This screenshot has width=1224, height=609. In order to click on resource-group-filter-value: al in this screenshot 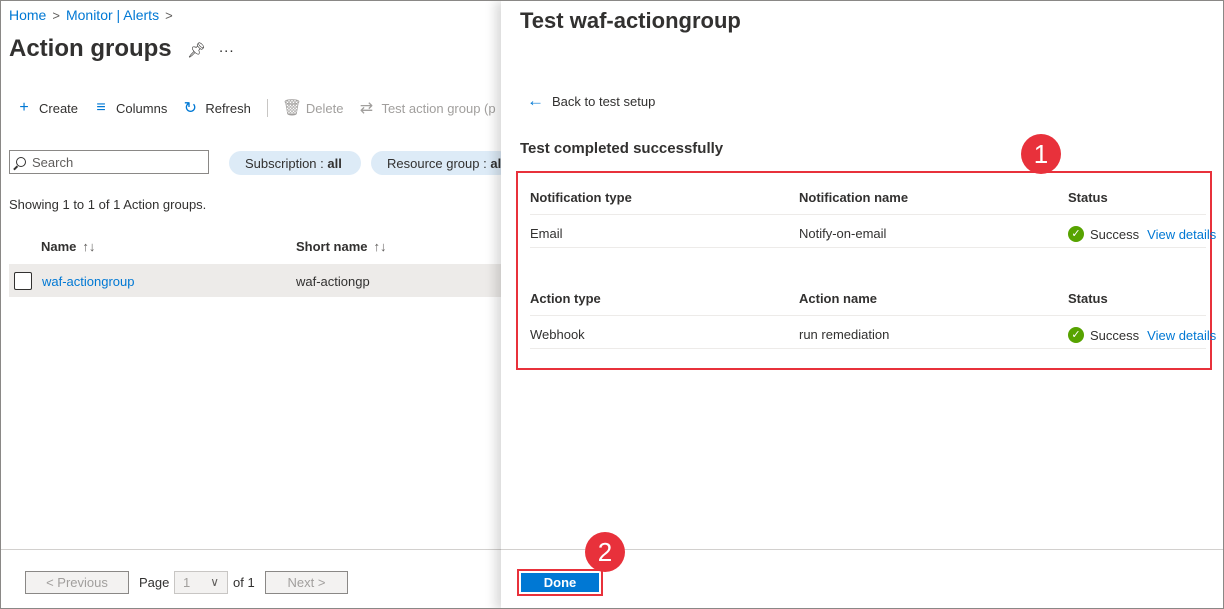, I will do `click(496, 163)`.